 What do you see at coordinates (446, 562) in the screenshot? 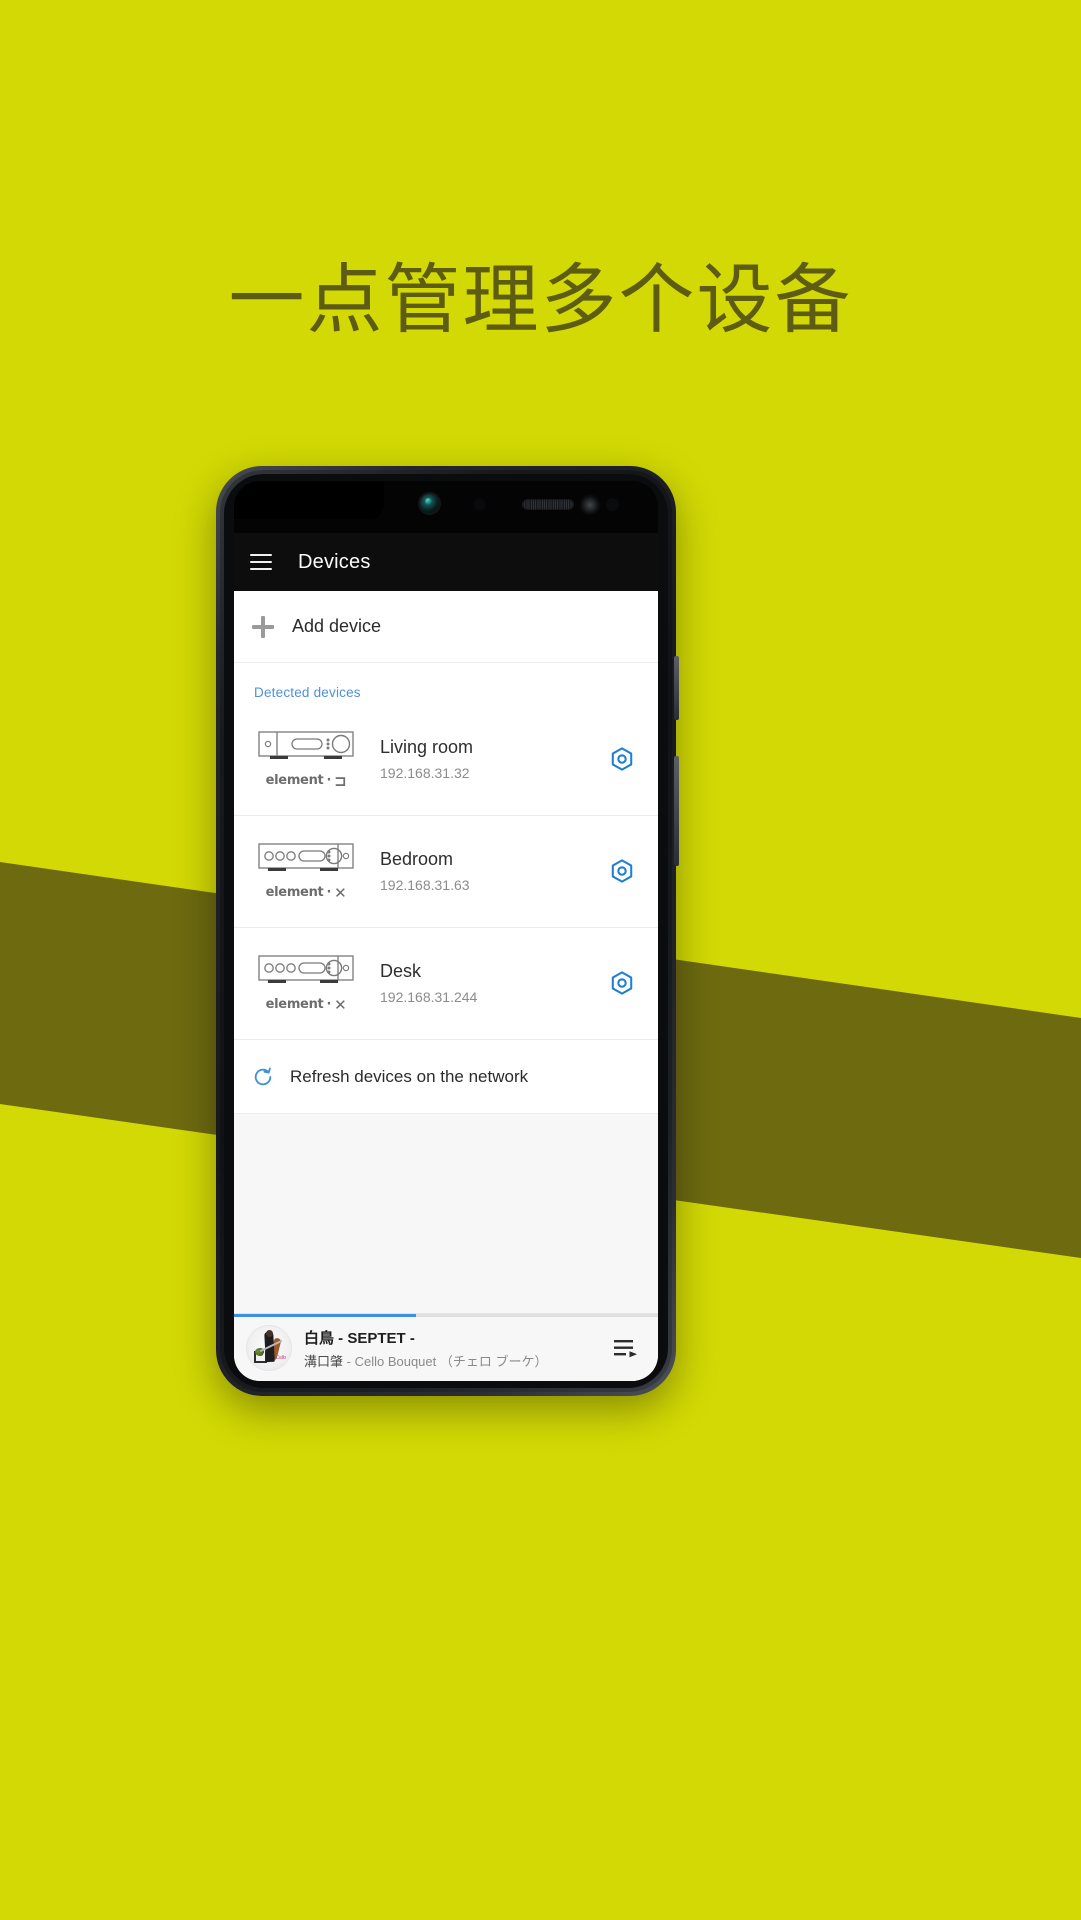
I see `app-bar: Devices` at bounding box center [446, 562].